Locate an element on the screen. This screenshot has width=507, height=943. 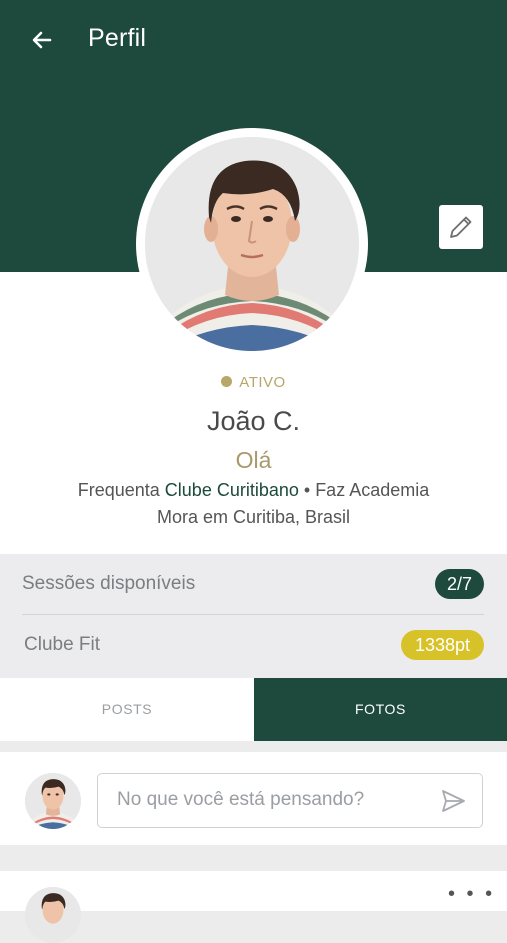
tab-fotos: FOTOS is located at coordinates (380, 709).